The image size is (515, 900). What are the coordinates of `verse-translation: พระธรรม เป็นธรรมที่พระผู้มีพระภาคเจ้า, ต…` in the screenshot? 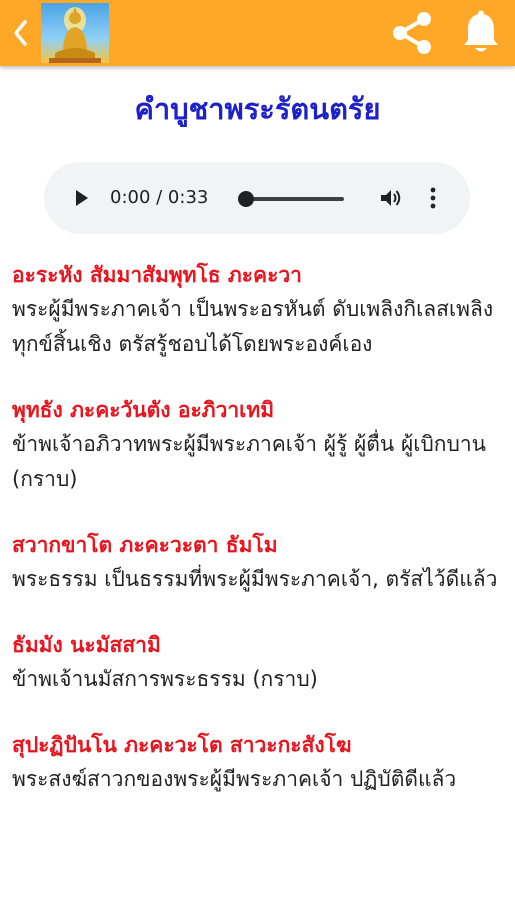 It's located at (255, 579).